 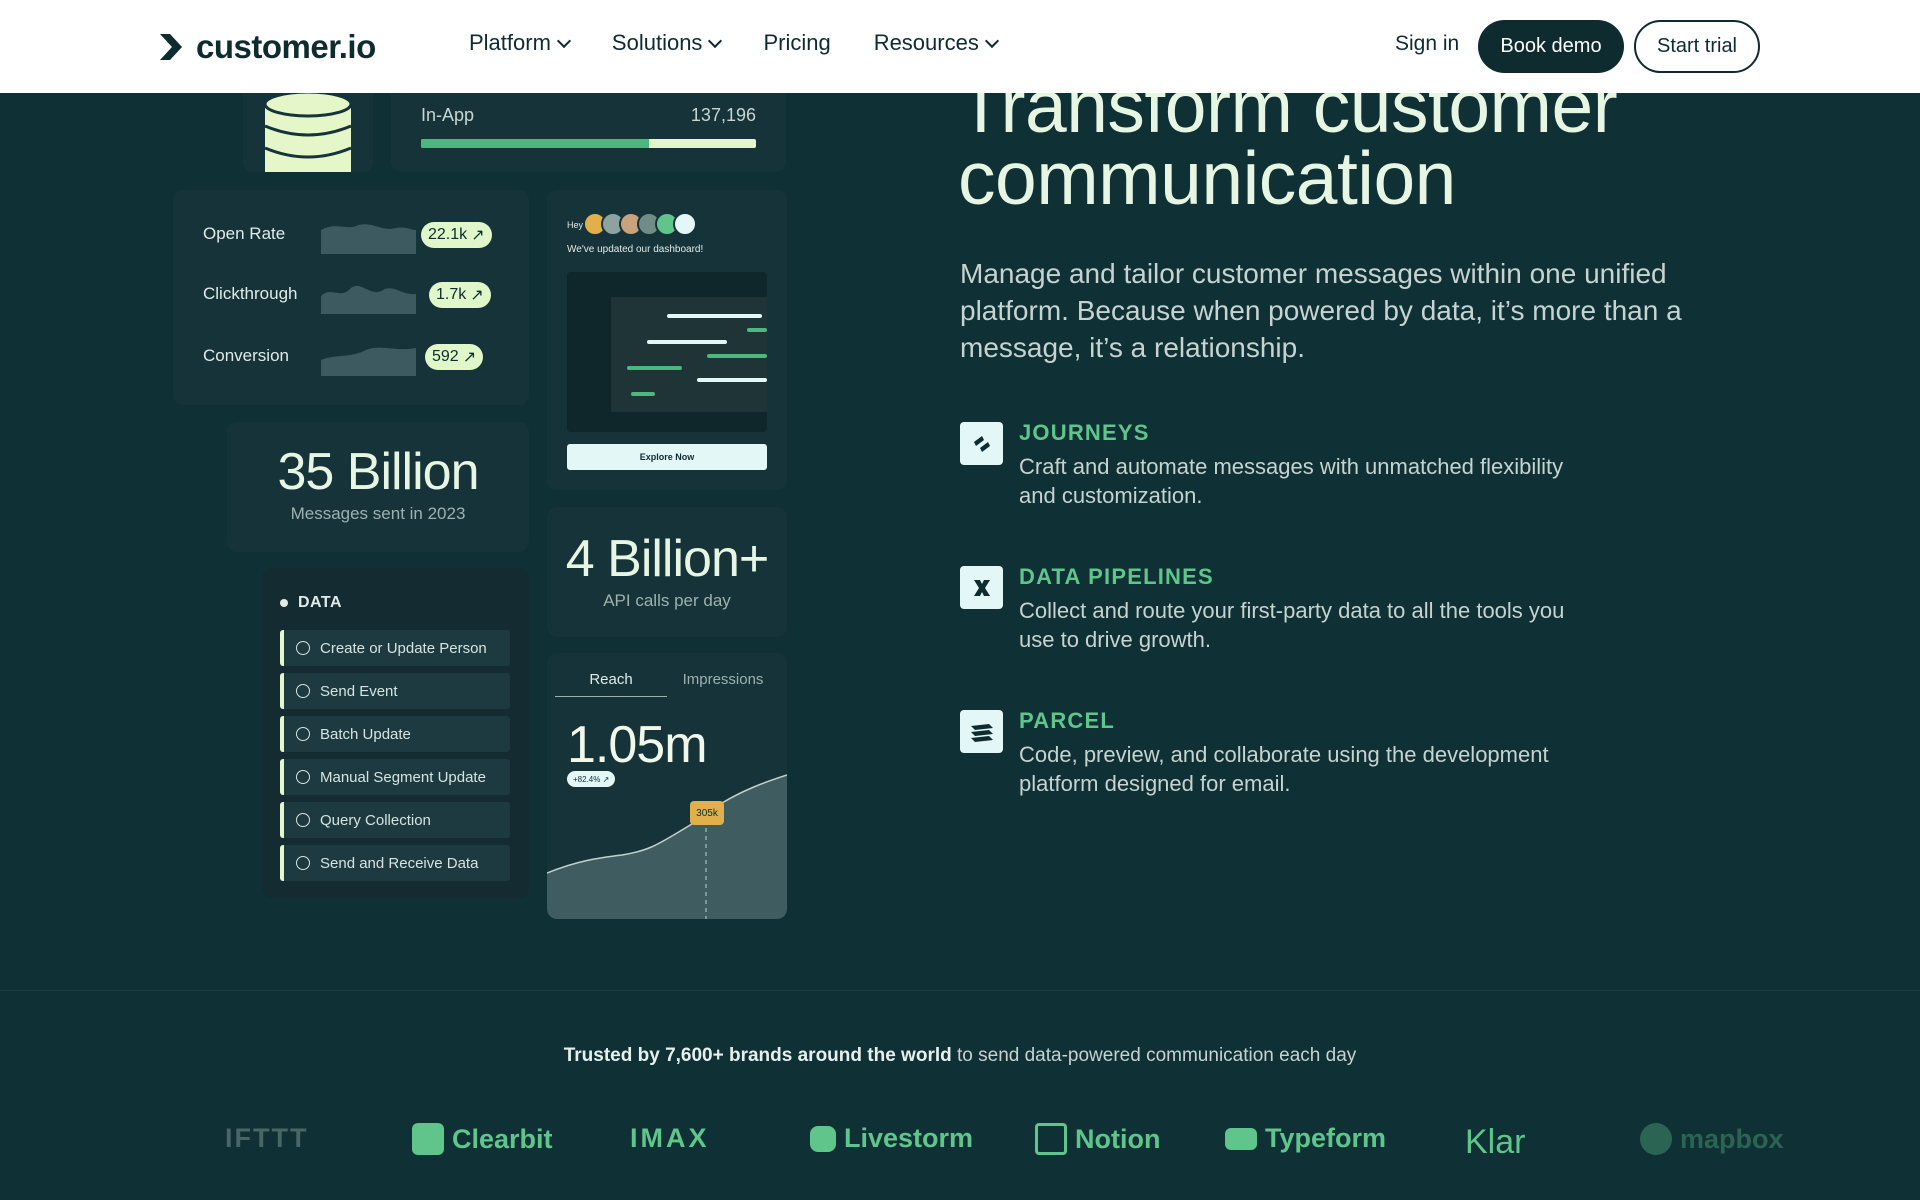 What do you see at coordinates (1116, 576) in the screenshot?
I see `feature-title: DATA PIPELINES` at bounding box center [1116, 576].